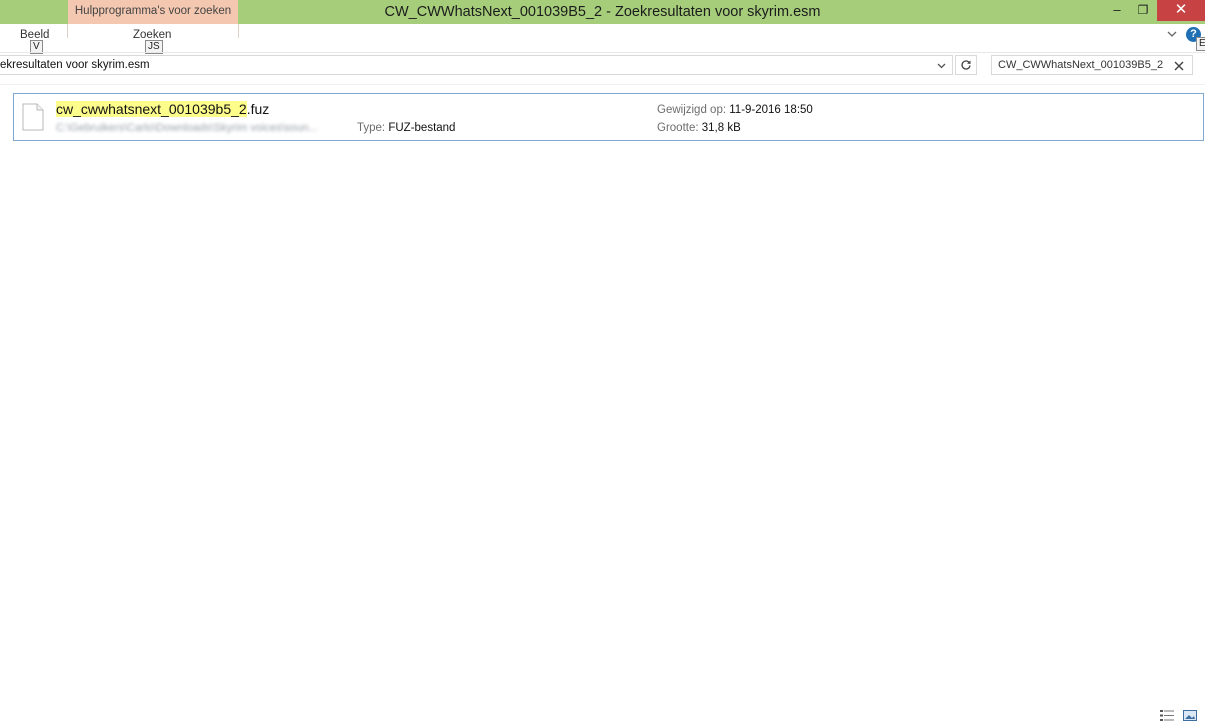  I want to click on file-modified-label: Gewijzigd op:, so click(692, 110).